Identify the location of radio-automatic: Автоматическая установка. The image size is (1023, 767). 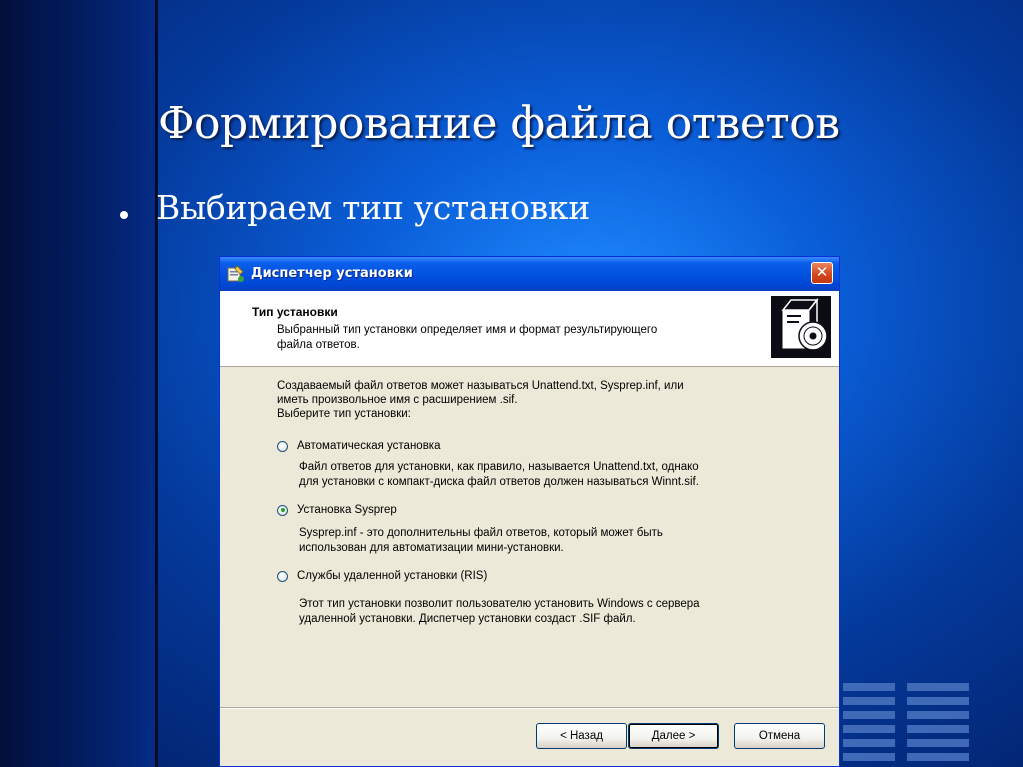
(358, 446).